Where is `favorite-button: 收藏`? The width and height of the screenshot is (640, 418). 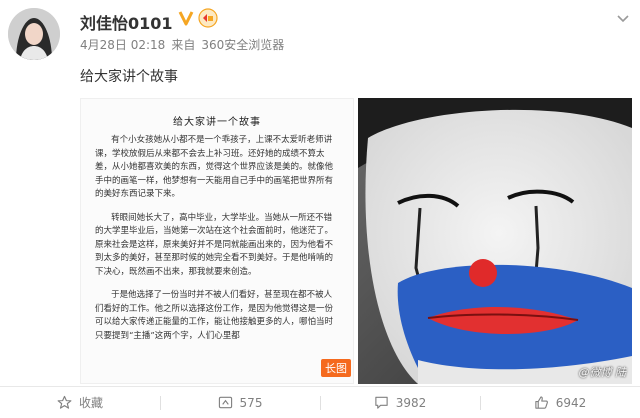 favorite-button: 收藏 is located at coordinates (80, 402).